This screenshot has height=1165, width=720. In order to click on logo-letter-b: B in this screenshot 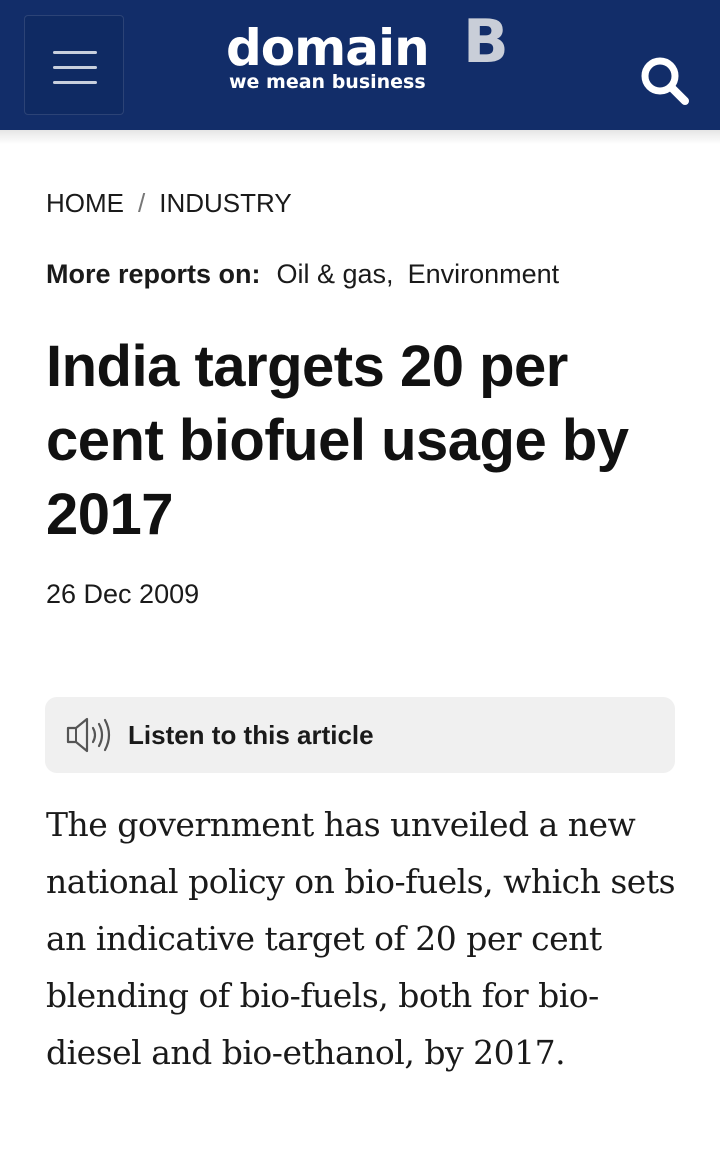, I will do `click(486, 42)`.